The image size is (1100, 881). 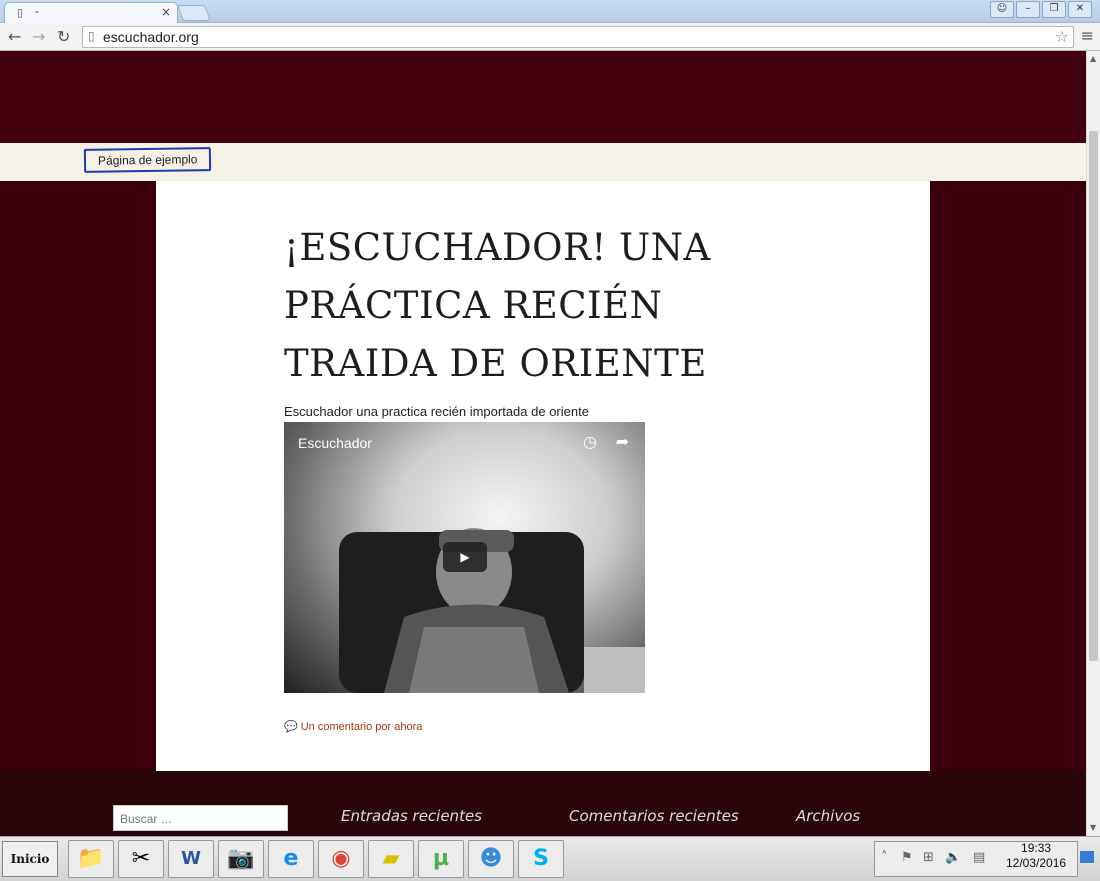 I want to click on play-button: ▶, so click(x=465, y=557).